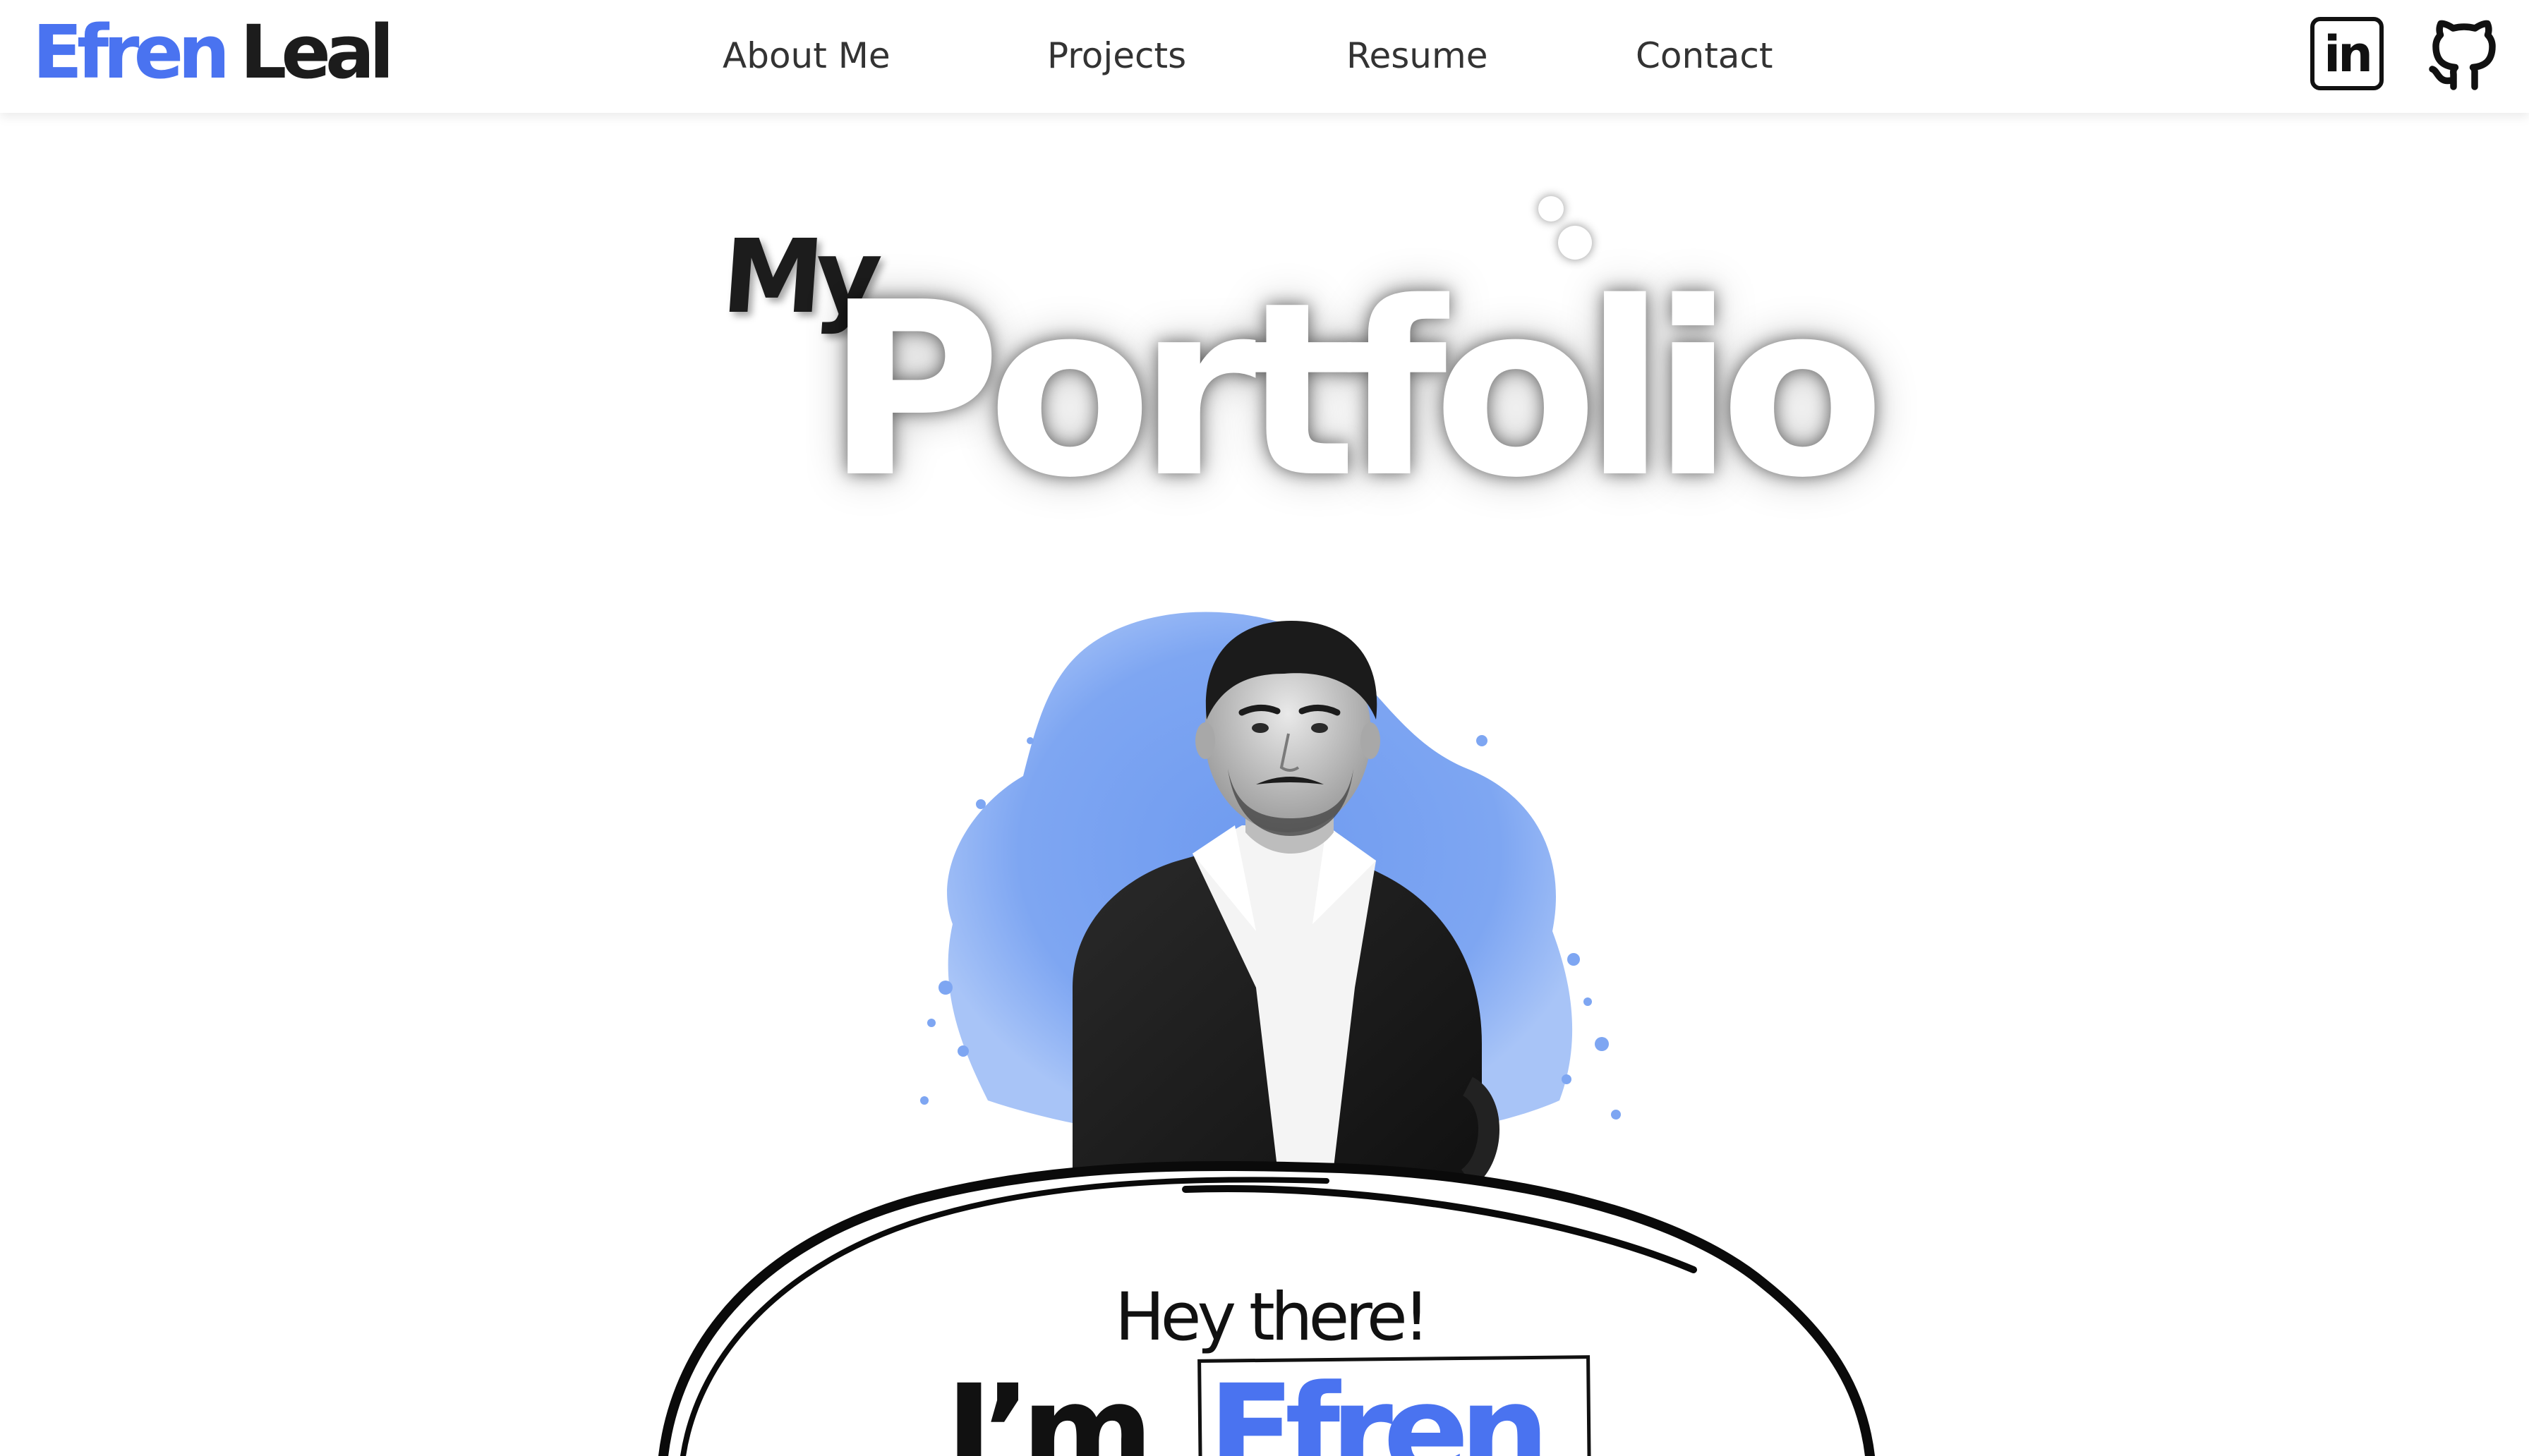 This screenshot has height=1456, width=2529. Describe the element at coordinates (2464, 55) in the screenshot. I see `github-icon` at that location.